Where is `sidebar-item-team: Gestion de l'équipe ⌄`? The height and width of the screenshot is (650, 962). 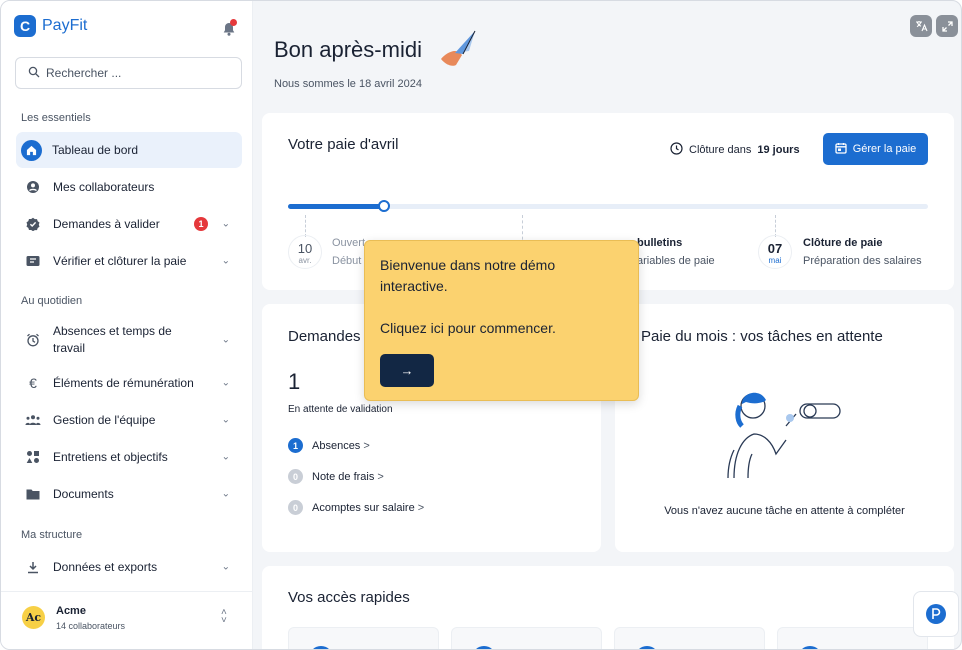
sidebar-item-team: Gestion de l'équipe ⌄ is located at coordinates (129, 420).